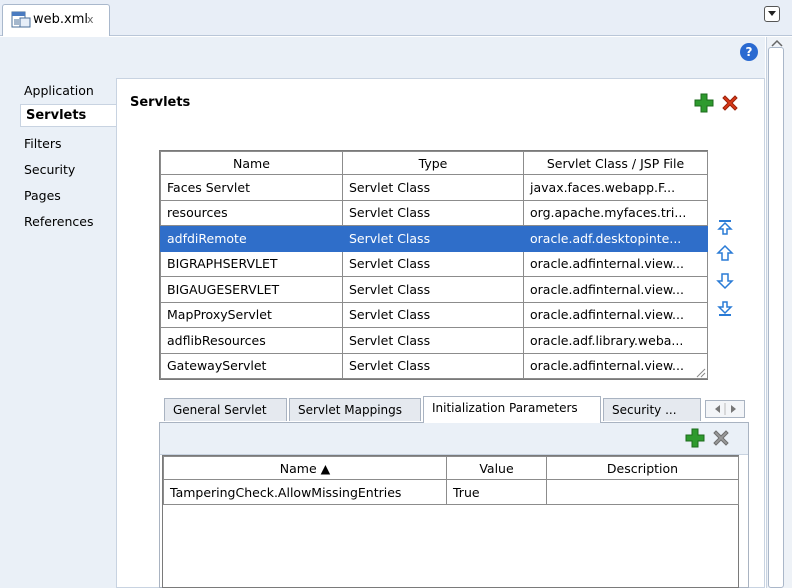 The image size is (792, 588). Describe the element at coordinates (251, 289) in the screenshot. I see `cell-name: BIGAUGESERVLET` at that location.